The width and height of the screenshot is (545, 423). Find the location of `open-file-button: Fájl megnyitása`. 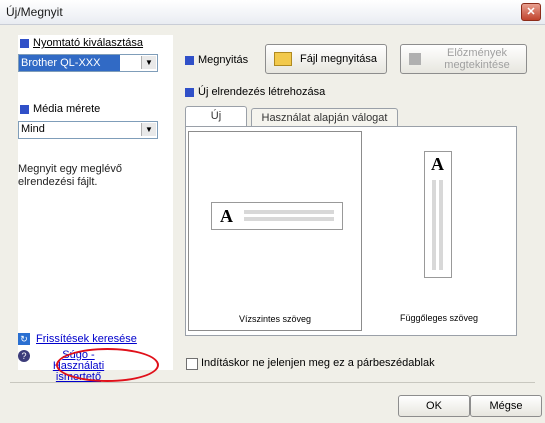

open-file-button: Fájl megnyitása is located at coordinates (326, 59).